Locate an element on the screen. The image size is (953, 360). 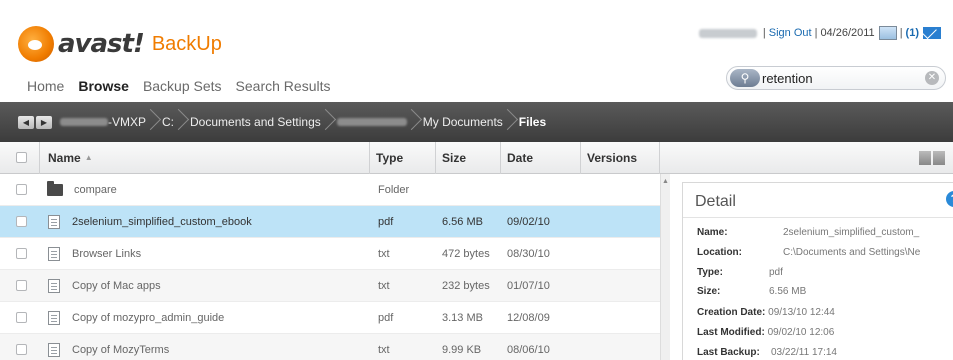
row-type: Folder is located at coordinates (394, 189).